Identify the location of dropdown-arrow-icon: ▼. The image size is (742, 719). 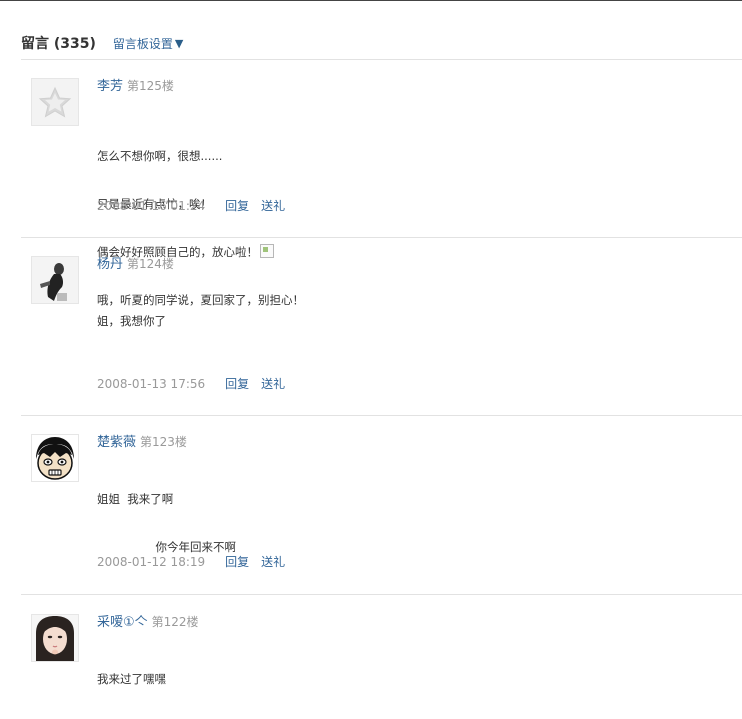
(179, 43).